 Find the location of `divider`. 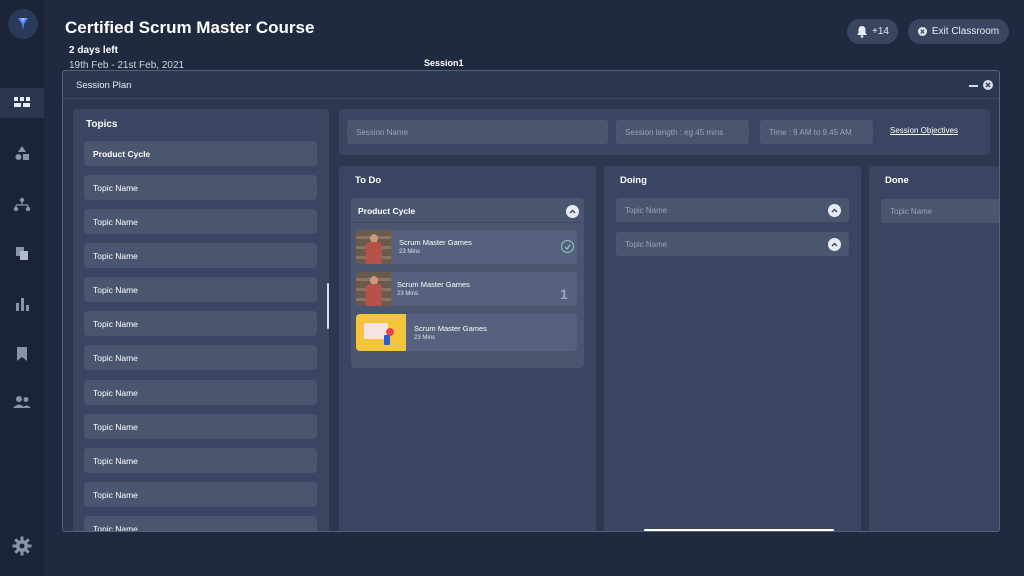

divider is located at coordinates (467, 222).